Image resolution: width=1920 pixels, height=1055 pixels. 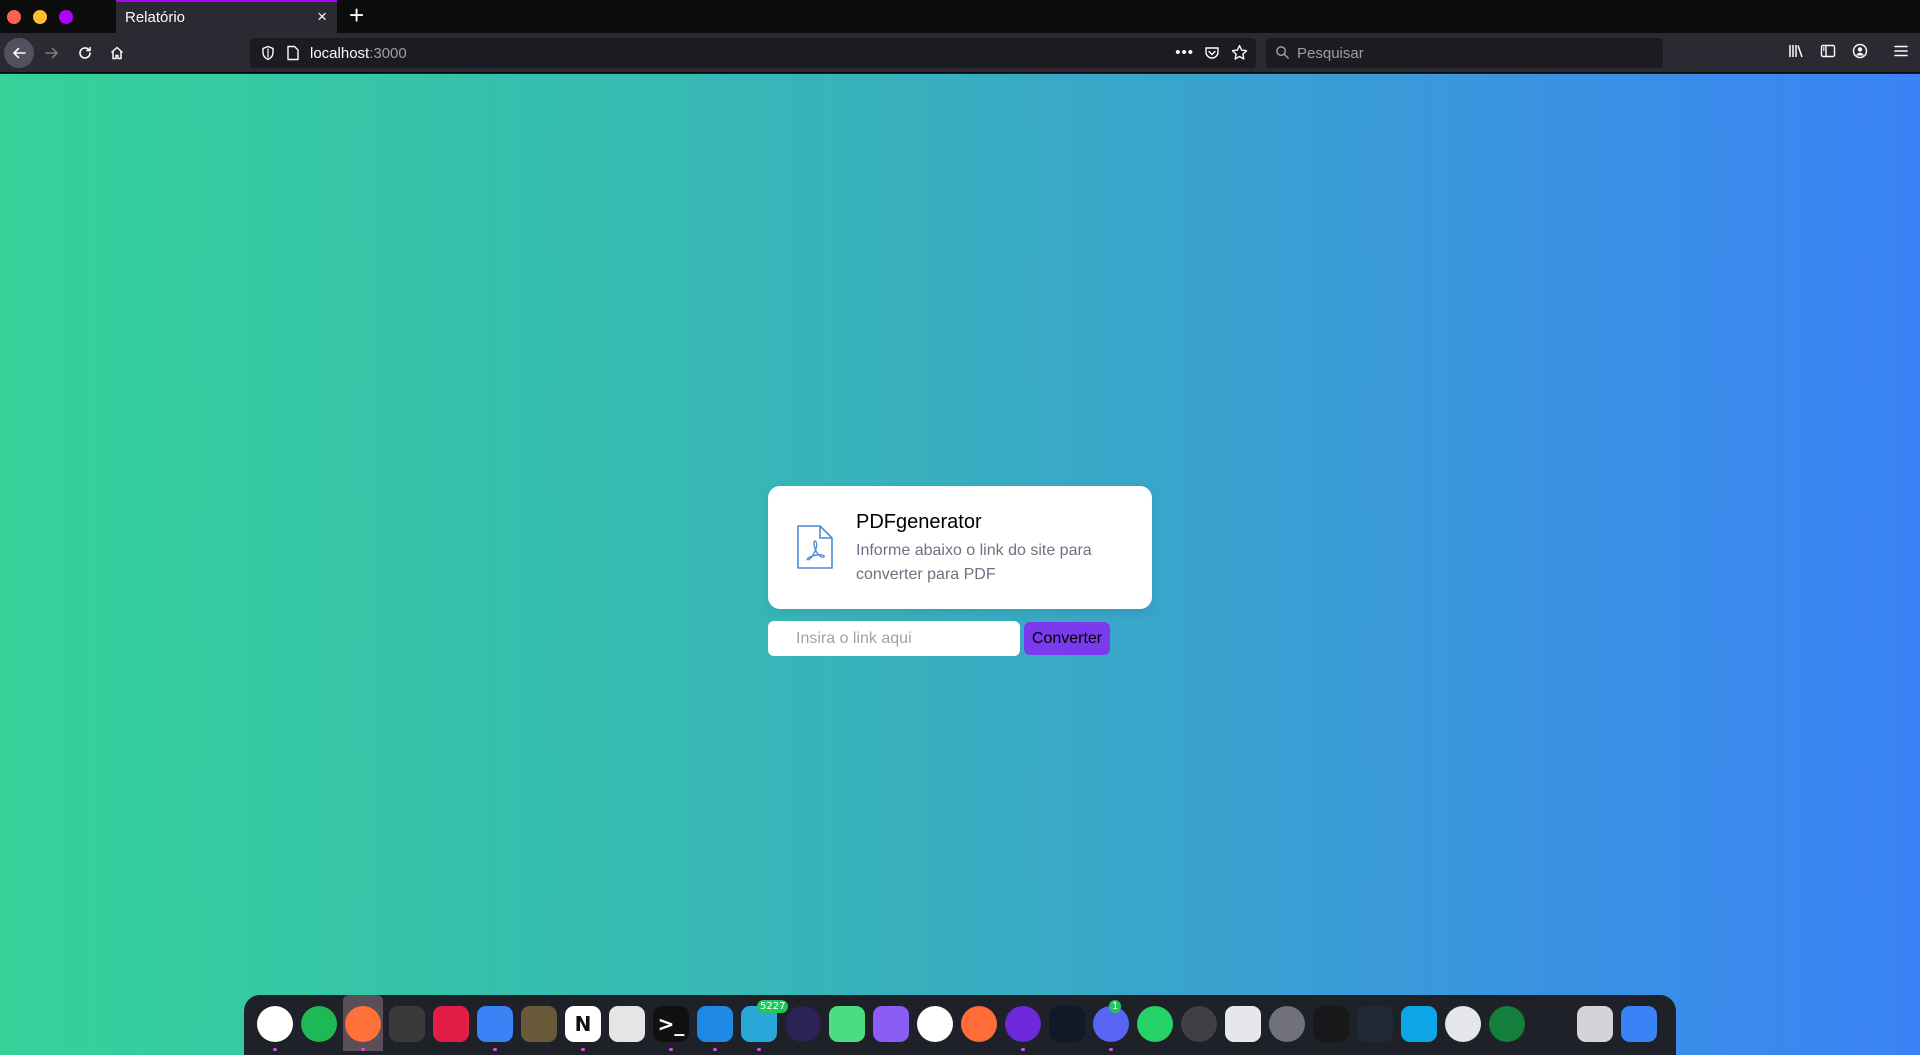 I want to click on postman-icon, so click(x=979, y=1024).